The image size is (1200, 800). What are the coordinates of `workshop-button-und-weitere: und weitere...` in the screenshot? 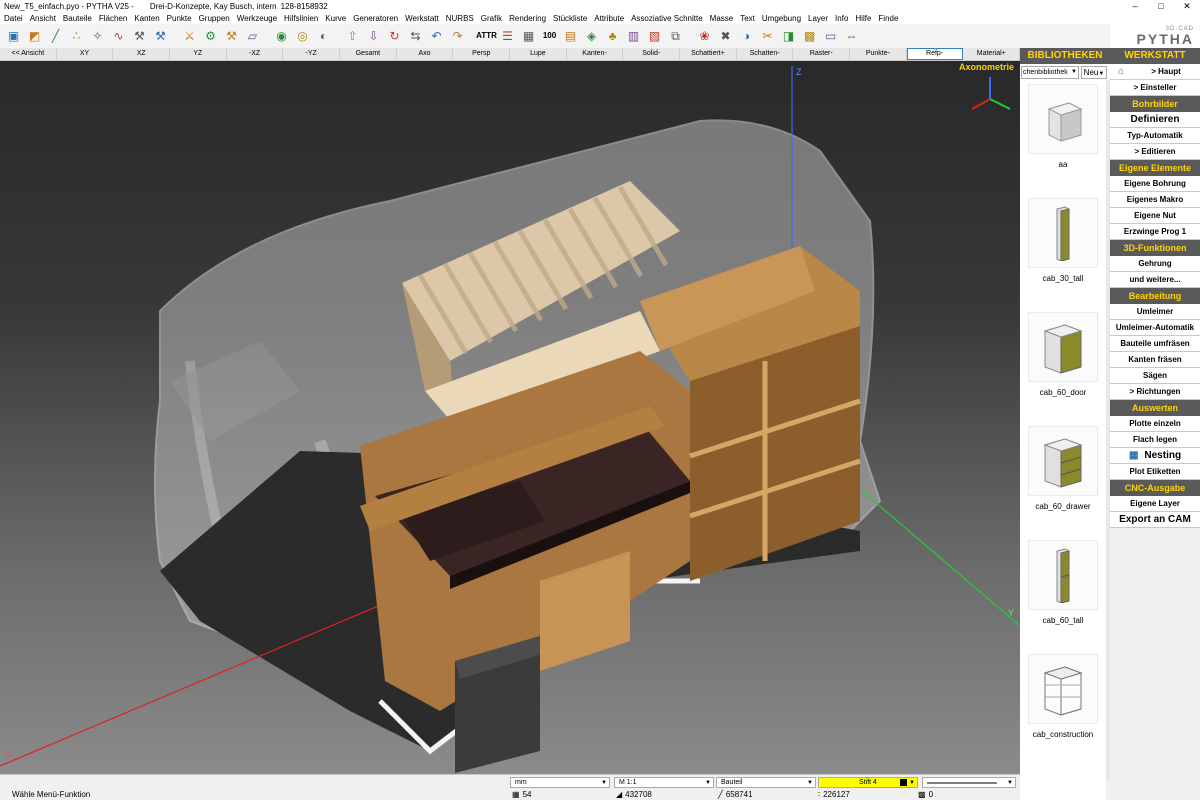 It's located at (1155, 280).